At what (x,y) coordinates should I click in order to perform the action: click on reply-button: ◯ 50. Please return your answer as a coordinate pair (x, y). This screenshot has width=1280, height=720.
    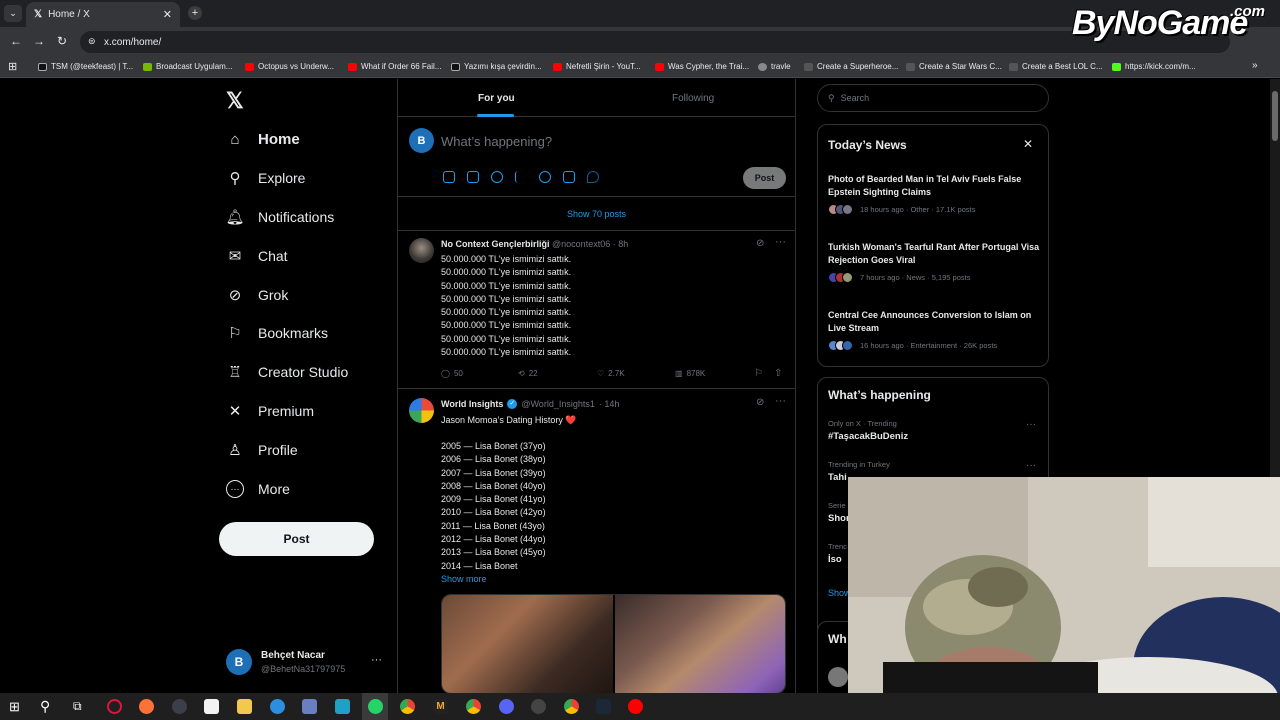
    Looking at the image, I should click on (452, 373).